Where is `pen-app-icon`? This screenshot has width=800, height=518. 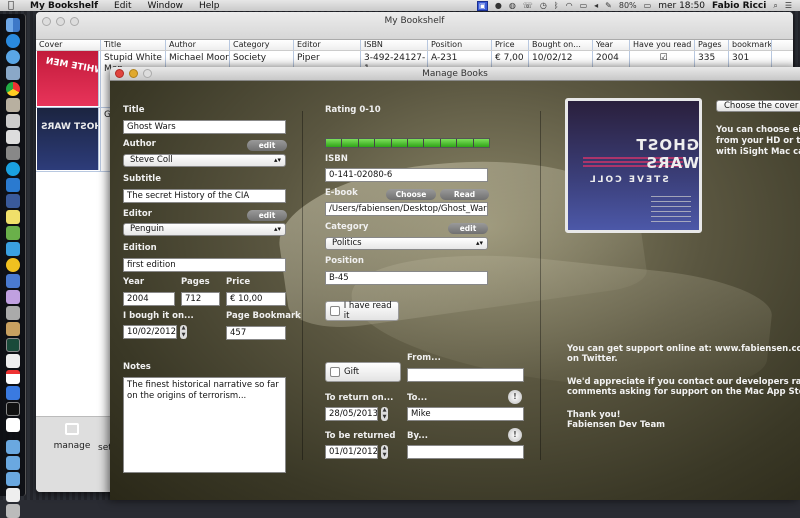
pen-app-icon is located at coordinates (12, 281).